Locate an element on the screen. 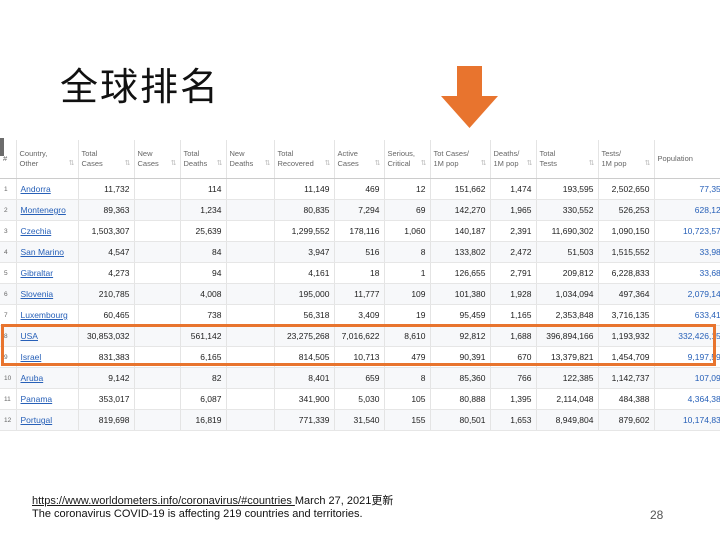 Image resolution: width=720 pixels, height=540 pixels. table-cell: 738 is located at coordinates (203, 315).